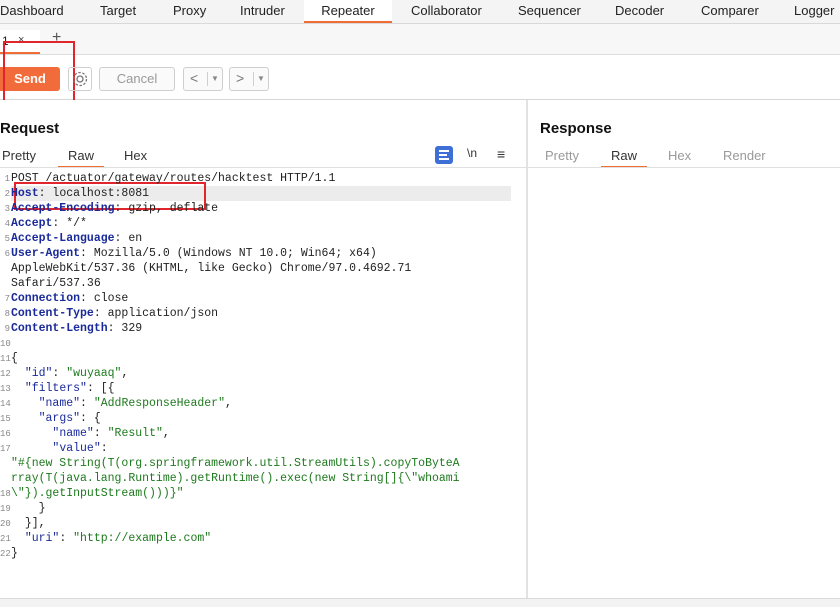  What do you see at coordinates (104, 298) in the screenshot?
I see `header-value: : close` at bounding box center [104, 298].